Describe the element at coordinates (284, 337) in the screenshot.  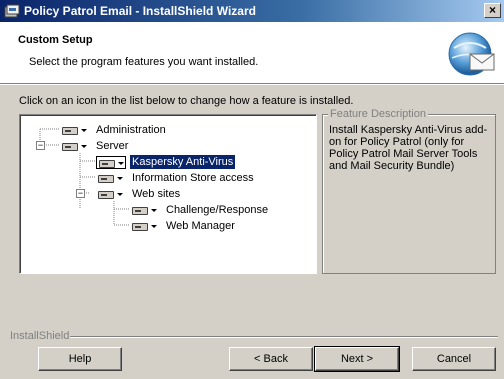
I see `footer-separator` at that location.